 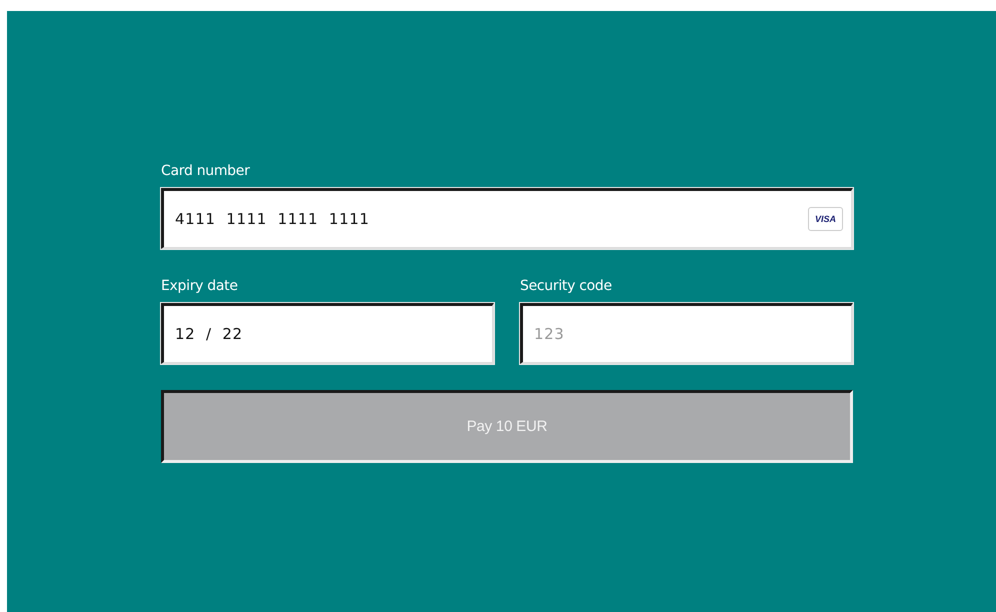 I want to click on field-label: Security code, so click(x=566, y=286).